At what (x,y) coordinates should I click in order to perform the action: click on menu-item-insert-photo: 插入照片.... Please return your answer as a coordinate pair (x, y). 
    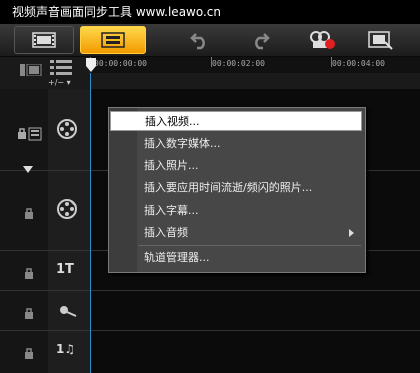
    Looking at the image, I should click on (236, 166).